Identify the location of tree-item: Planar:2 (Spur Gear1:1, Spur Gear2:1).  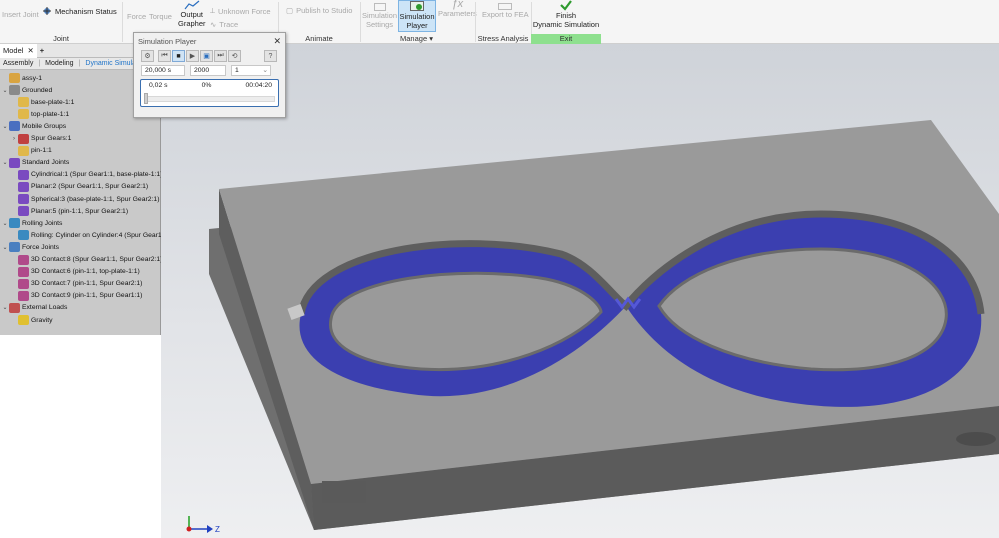
(74, 187).